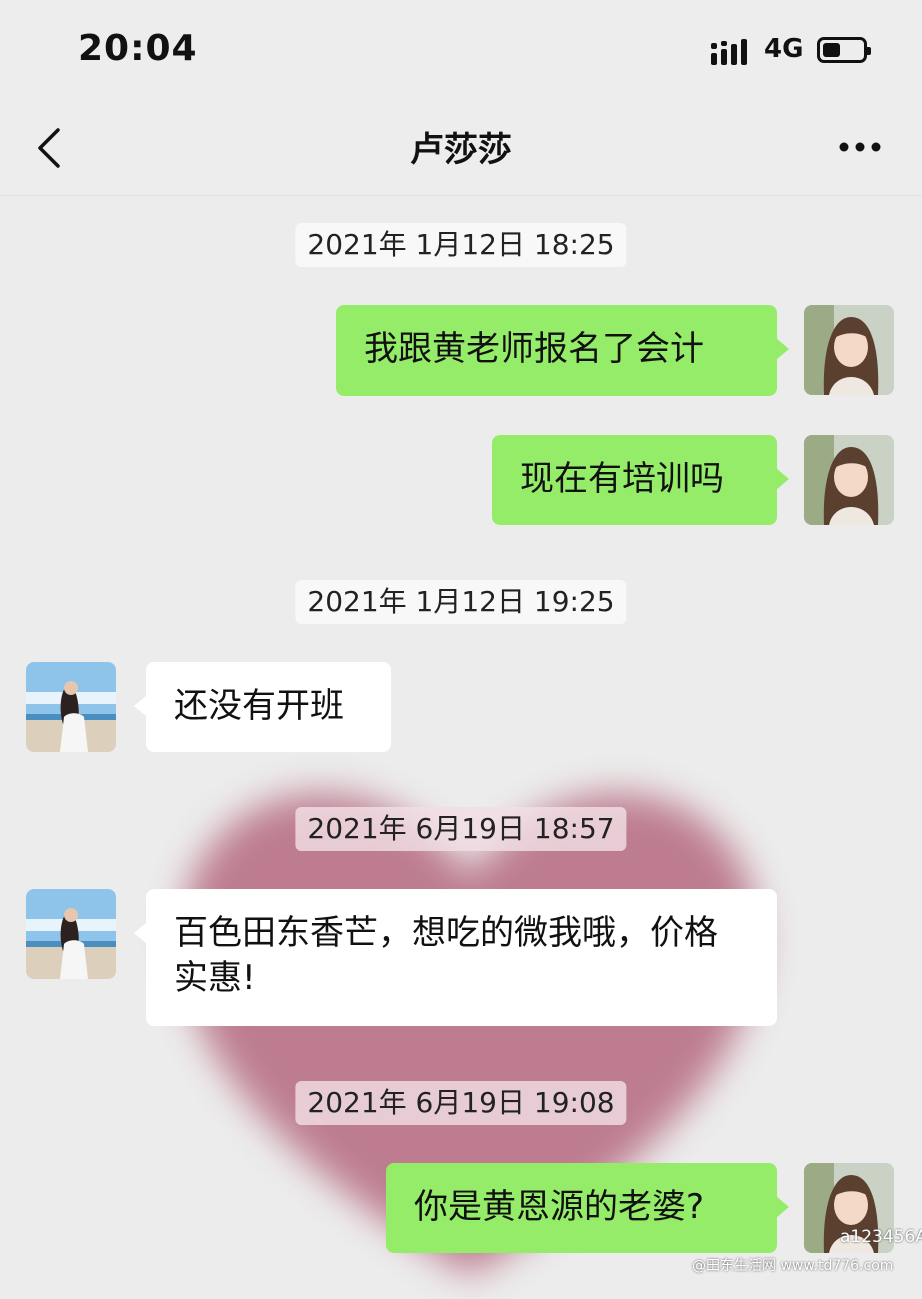 This screenshot has width=922, height=1299. Describe the element at coordinates (729, 52) in the screenshot. I see `signal-icon` at that location.